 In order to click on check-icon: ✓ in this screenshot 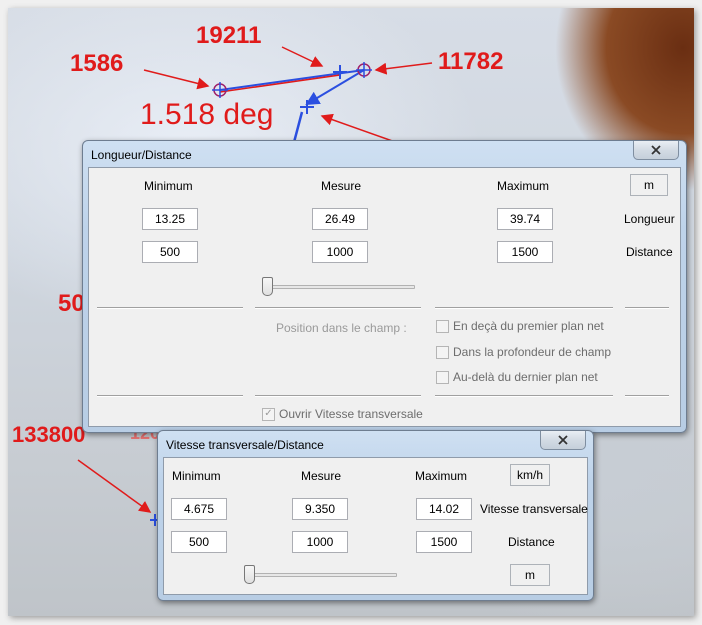, I will do `click(268, 413)`.